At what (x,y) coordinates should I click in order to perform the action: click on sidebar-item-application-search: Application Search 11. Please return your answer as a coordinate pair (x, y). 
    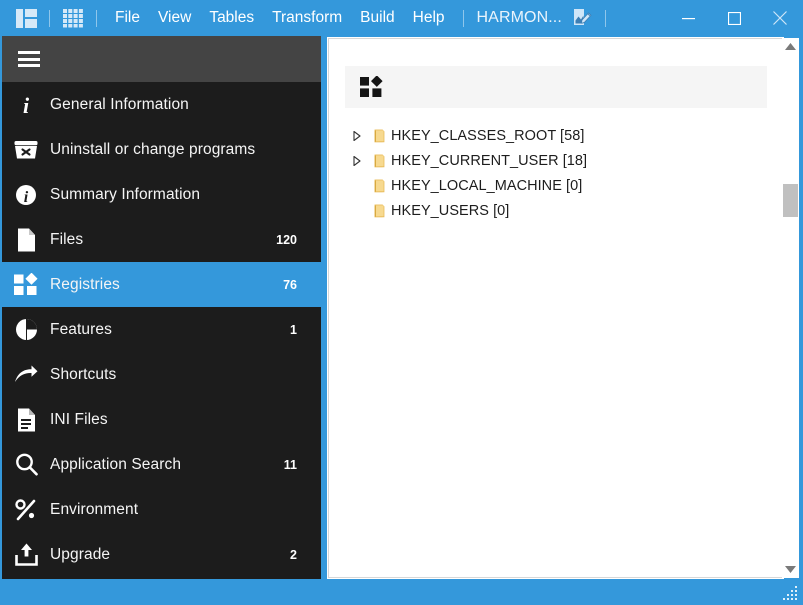
    Looking at the image, I should click on (161, 464).